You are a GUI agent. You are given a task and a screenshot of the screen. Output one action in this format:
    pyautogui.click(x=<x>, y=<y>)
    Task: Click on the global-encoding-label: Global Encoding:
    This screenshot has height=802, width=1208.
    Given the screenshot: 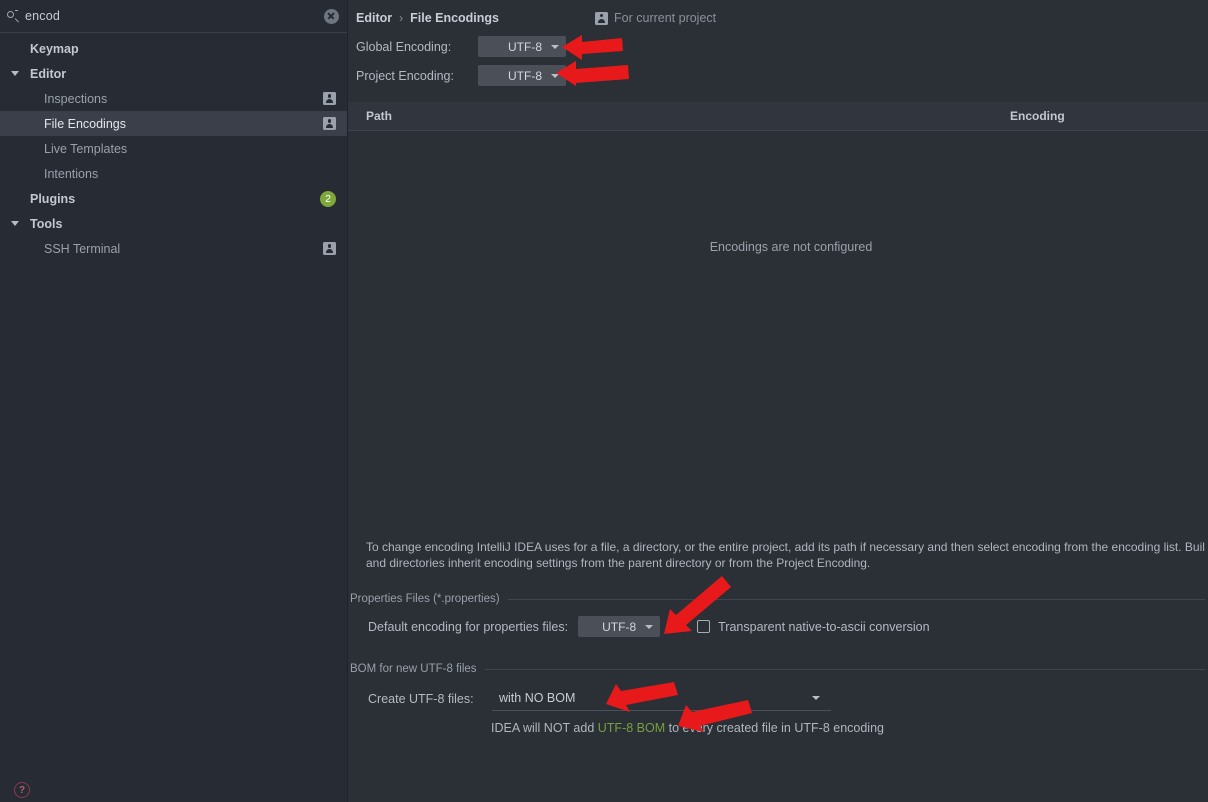 What is the action you would take?
    pyautogui.click(x=404, y=46)
    